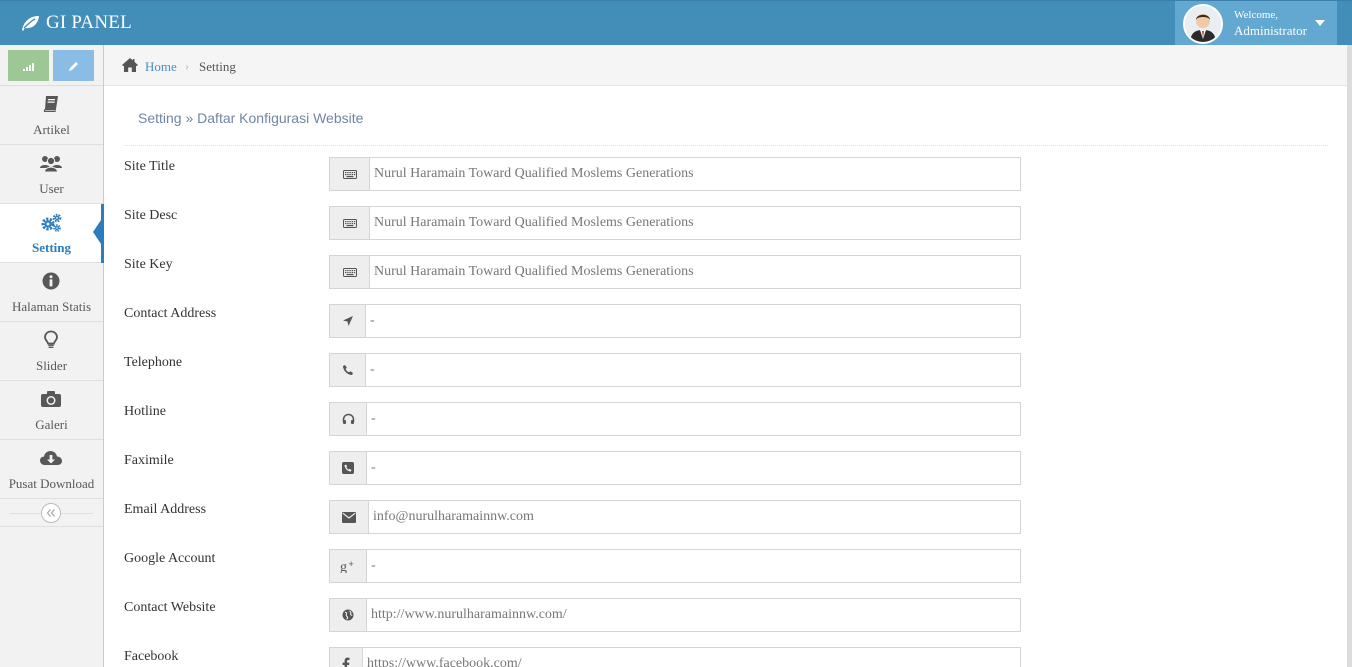  Describe the element at coordinates (343, 566) in the screenshot. I see `svg-text: g` at that location.